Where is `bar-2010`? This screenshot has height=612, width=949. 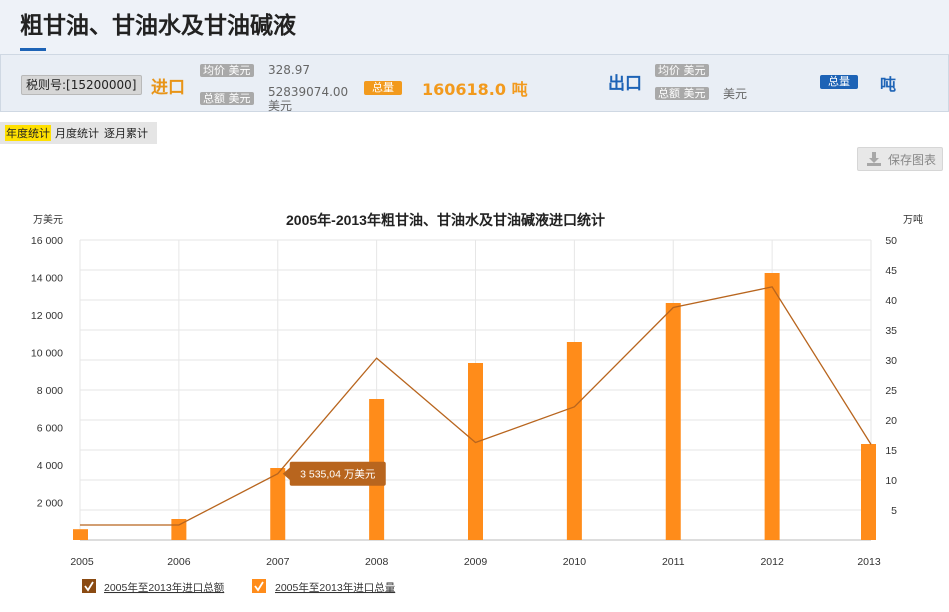
bar-2010 is located at coordinates (574, 441).